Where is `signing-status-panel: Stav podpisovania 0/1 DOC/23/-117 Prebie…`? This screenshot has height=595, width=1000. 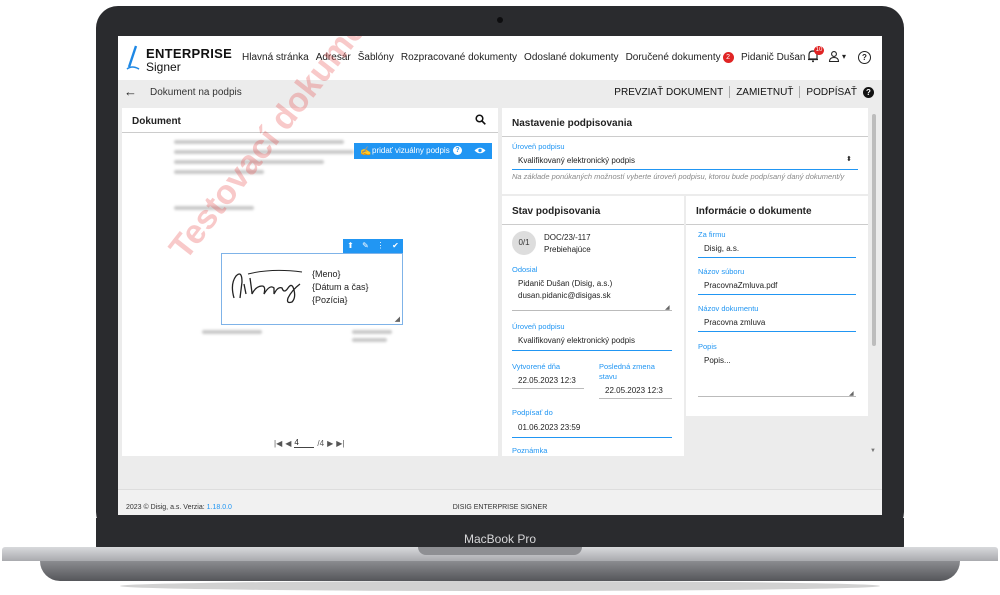
signing-status-panel: Stav podpisovania 0/1 DOC/23/-117 Prebie… is located at coordinates (593, 326).